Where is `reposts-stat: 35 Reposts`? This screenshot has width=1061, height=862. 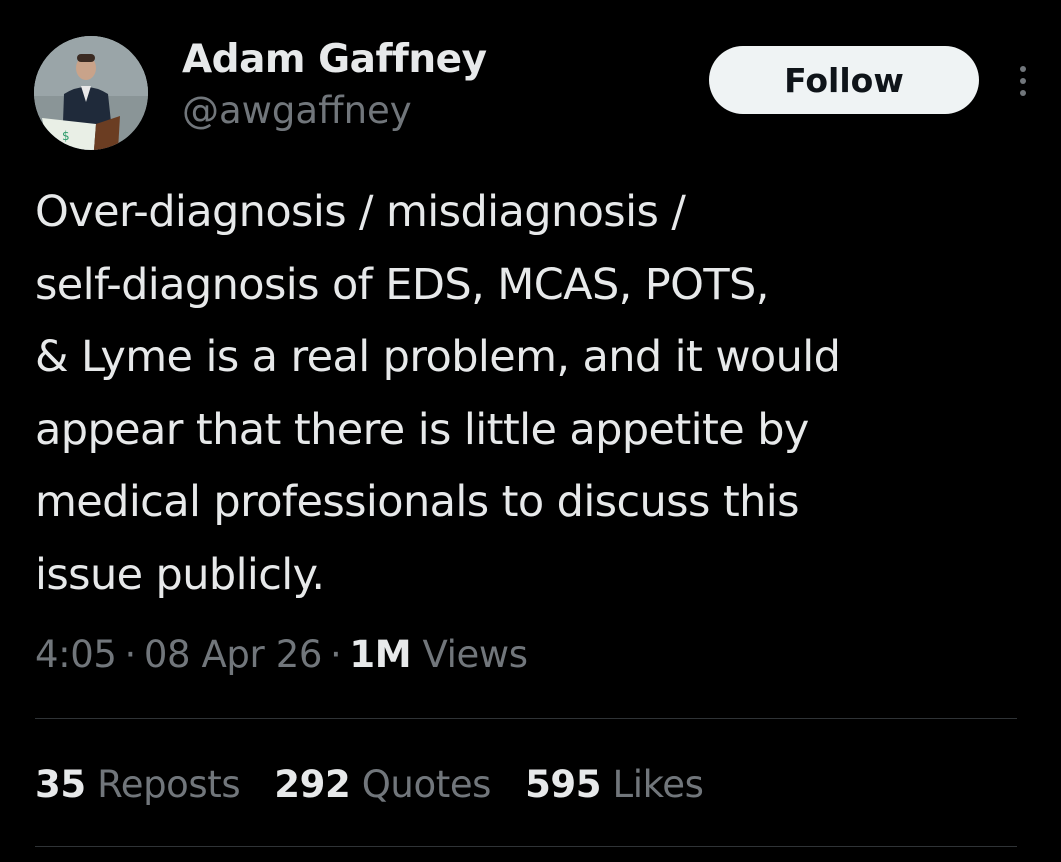
reposts-stat: 35 Reposts is located at coordinates (138, 785).